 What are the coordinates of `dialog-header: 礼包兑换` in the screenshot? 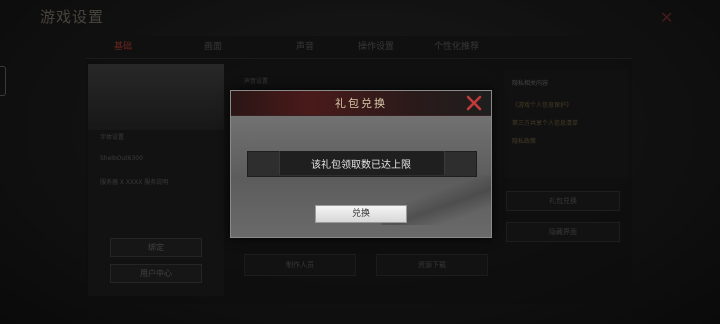 It's located at (361, 103).